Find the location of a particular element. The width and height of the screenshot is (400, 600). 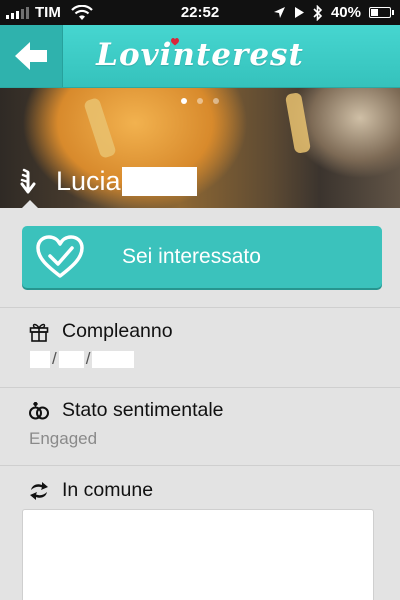

redacted-day is located at coordinates (40, 359).